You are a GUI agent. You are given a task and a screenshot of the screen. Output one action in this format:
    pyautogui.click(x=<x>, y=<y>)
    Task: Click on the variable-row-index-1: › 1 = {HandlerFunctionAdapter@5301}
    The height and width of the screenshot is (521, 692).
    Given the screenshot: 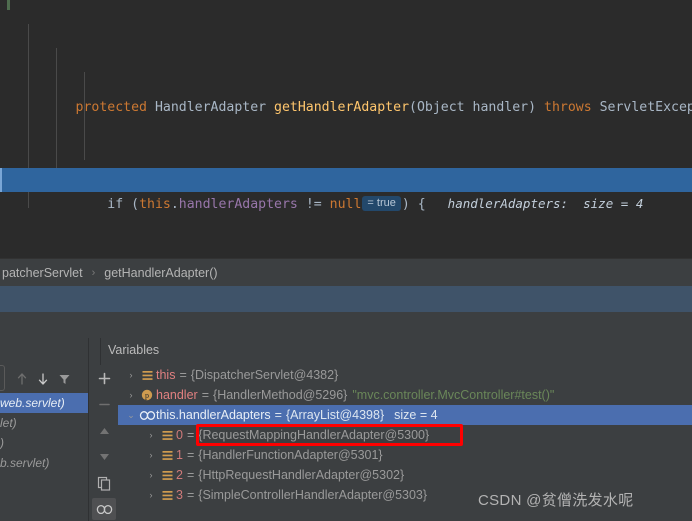 What is the action you would take?
    pyautogui.click(x=405, y=455)
    